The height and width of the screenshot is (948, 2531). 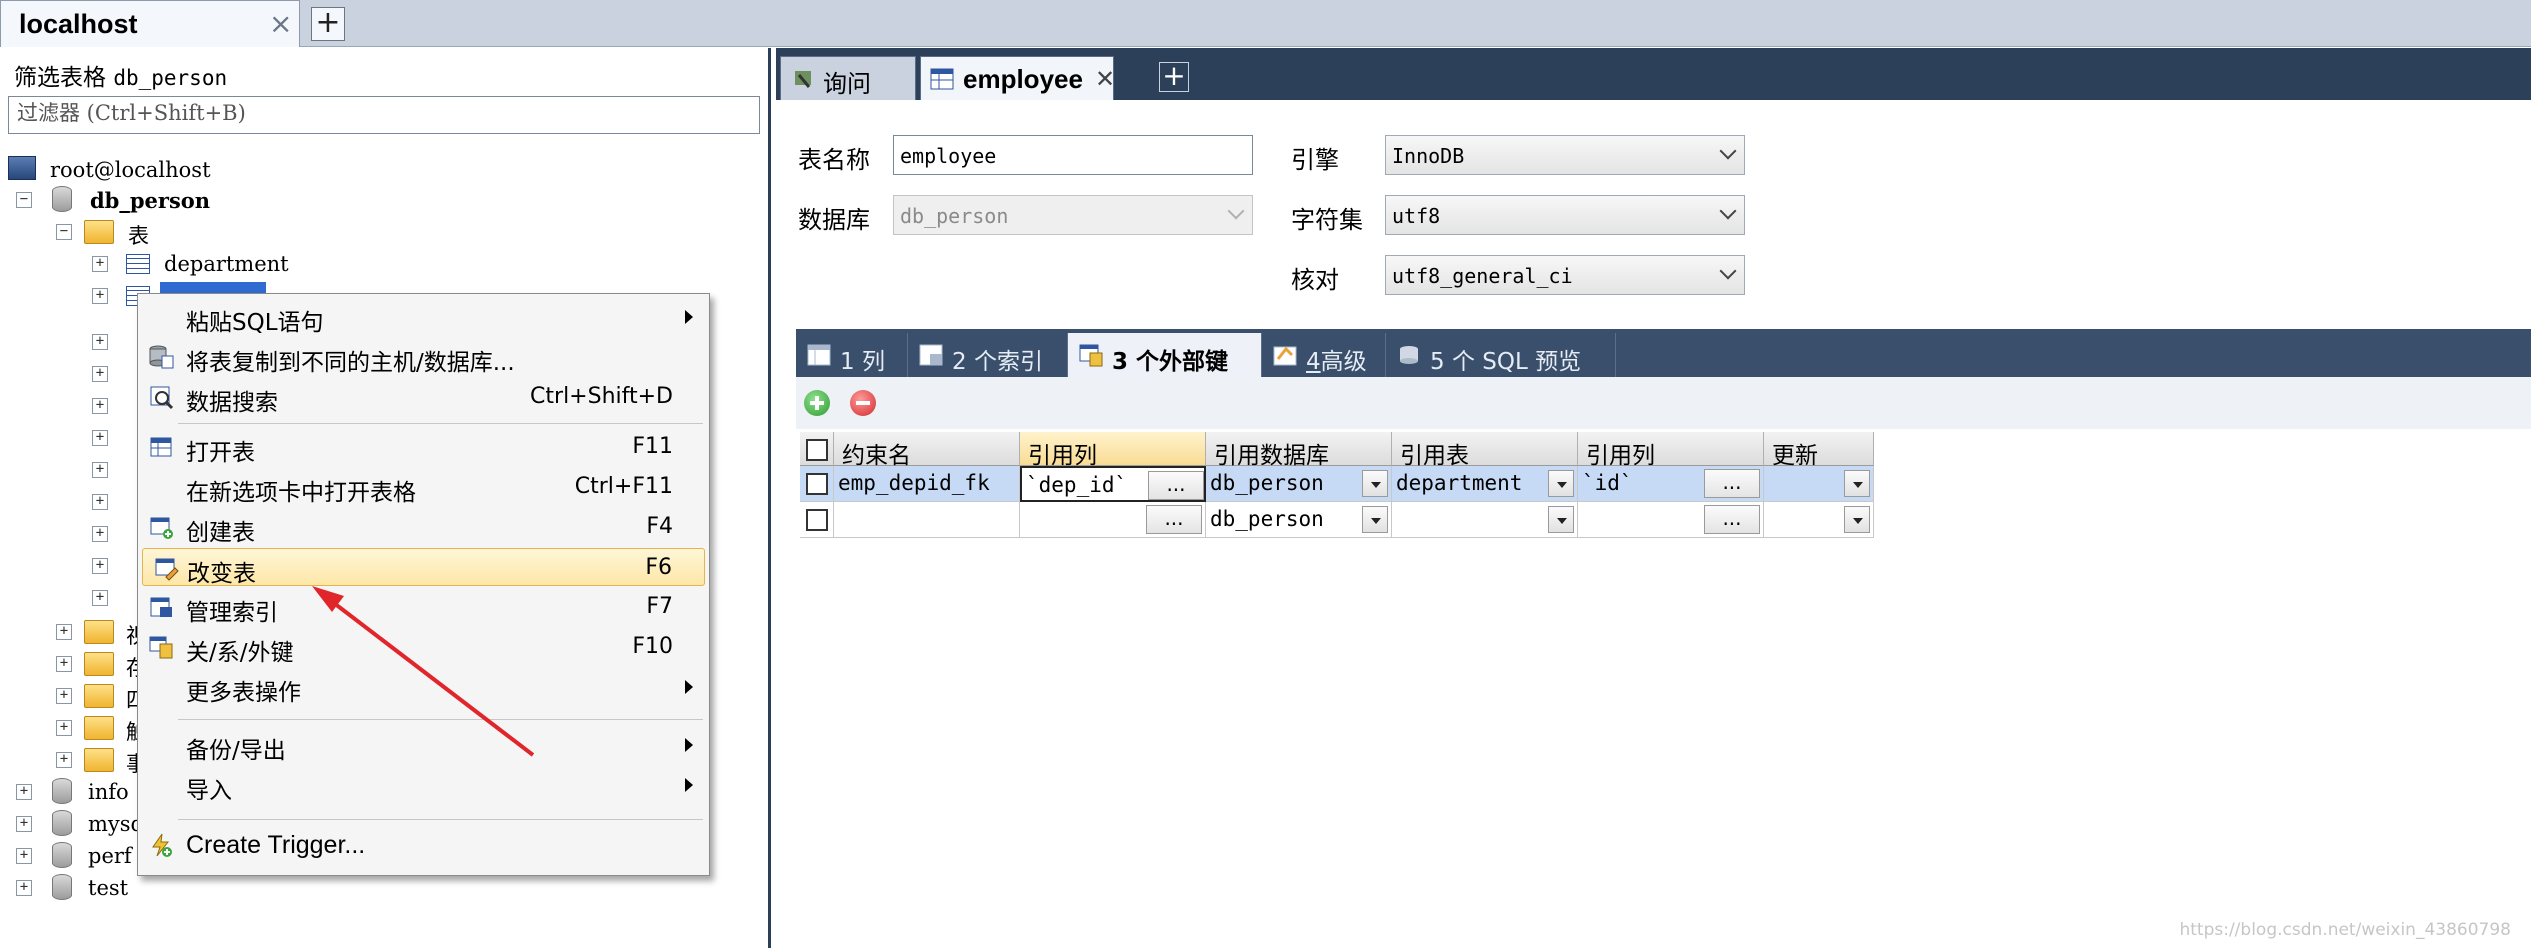 I want to click on menu-item-more-table-ops: 更多表操作, so click(x=423, y=687).